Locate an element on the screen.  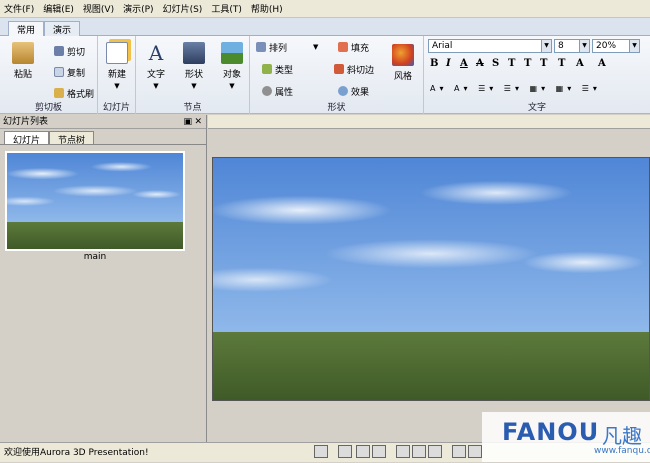
object-image-icon is located at coordinates (232, 53).